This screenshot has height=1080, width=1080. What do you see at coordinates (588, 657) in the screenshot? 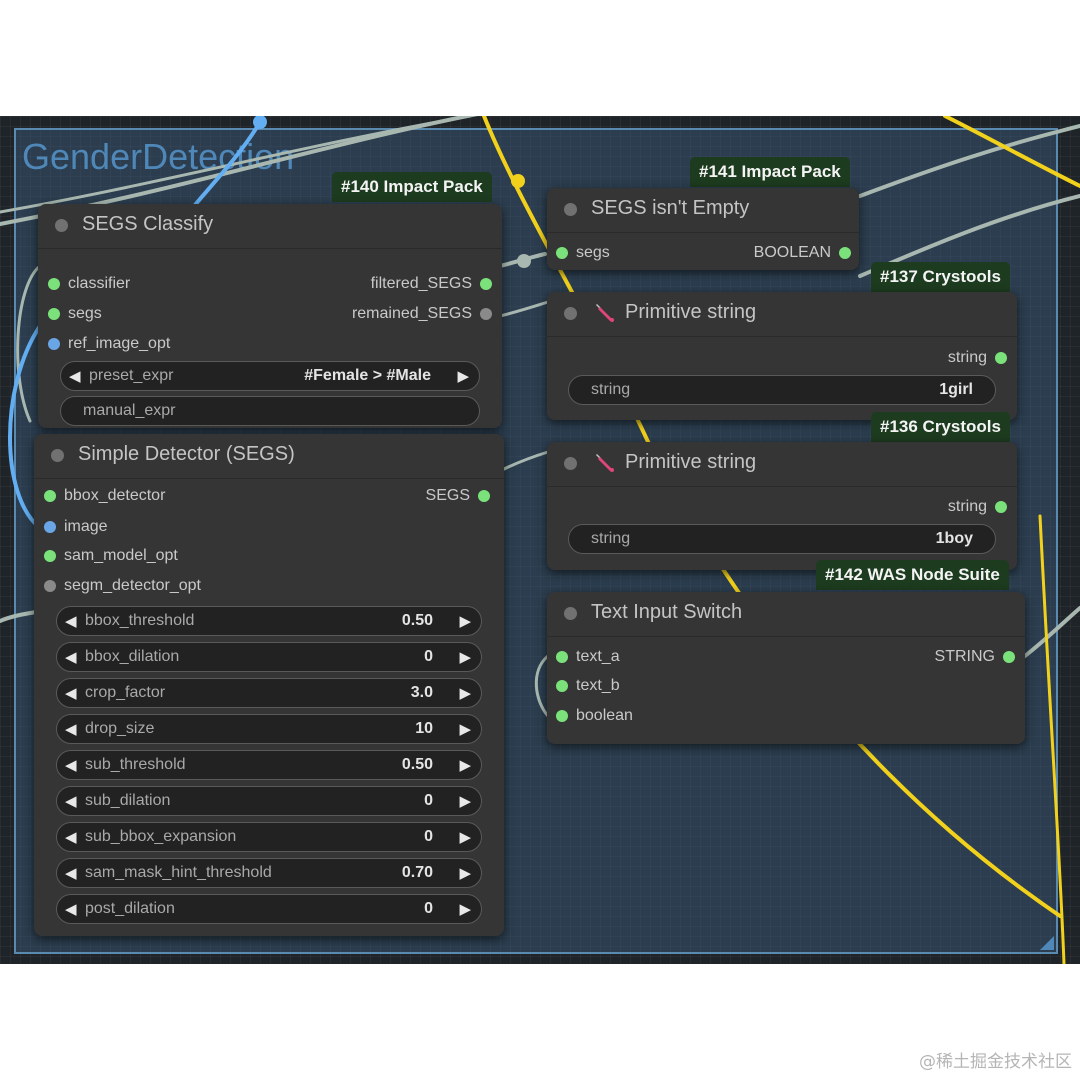
I see `input-slot-text-a: text_a` at bounding box center [588, 657].